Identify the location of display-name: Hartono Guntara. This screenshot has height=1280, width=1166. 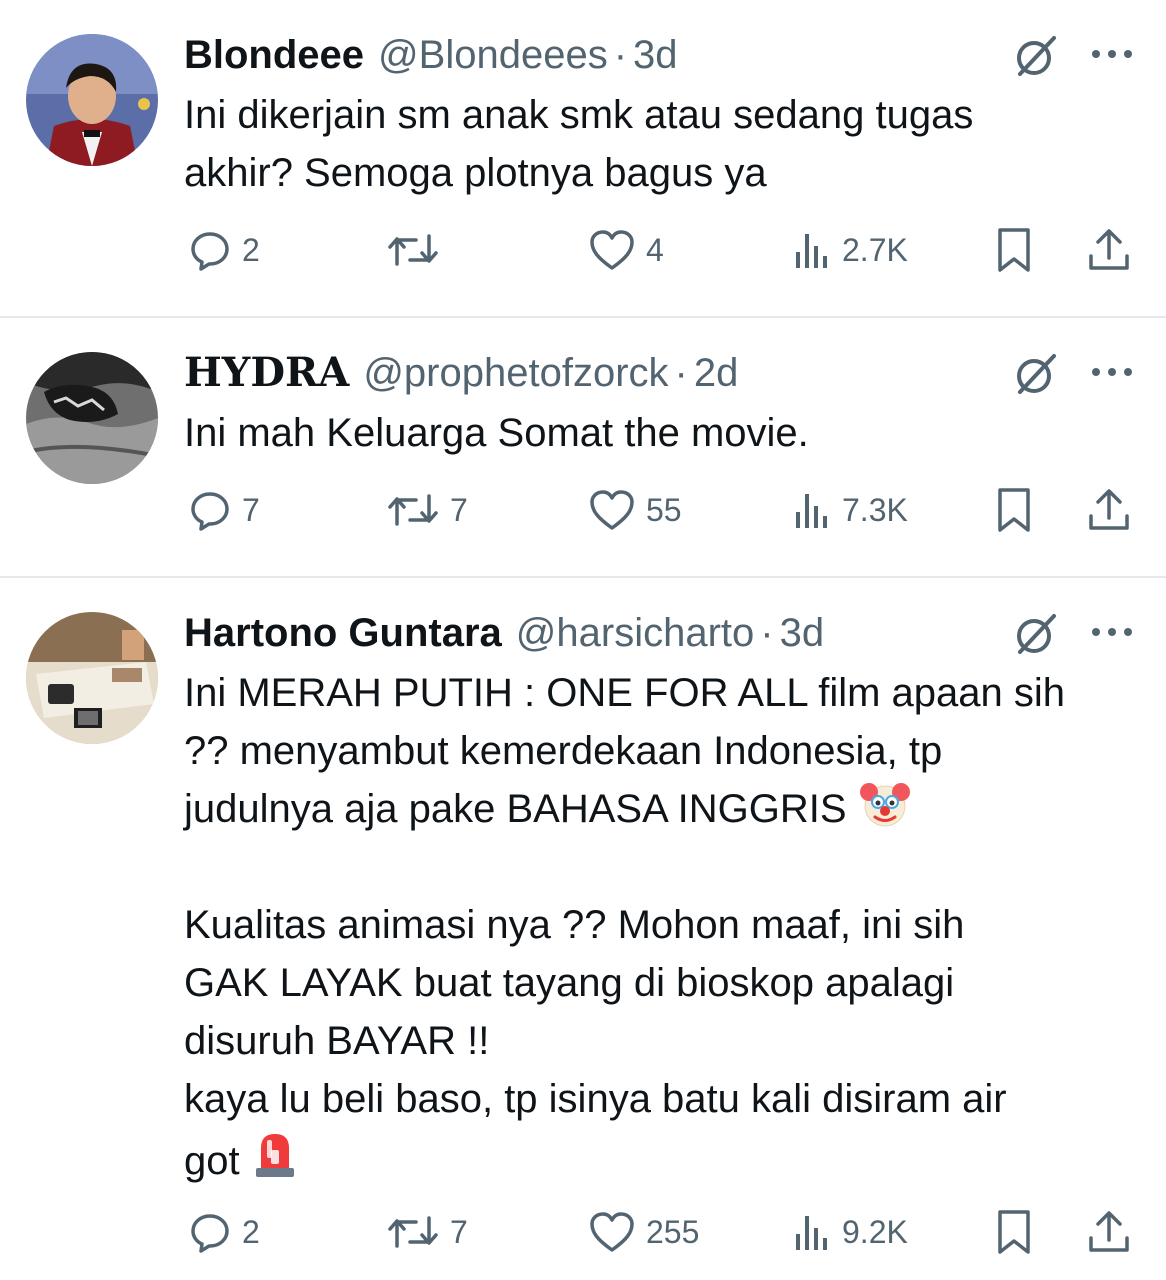
(343, 633).